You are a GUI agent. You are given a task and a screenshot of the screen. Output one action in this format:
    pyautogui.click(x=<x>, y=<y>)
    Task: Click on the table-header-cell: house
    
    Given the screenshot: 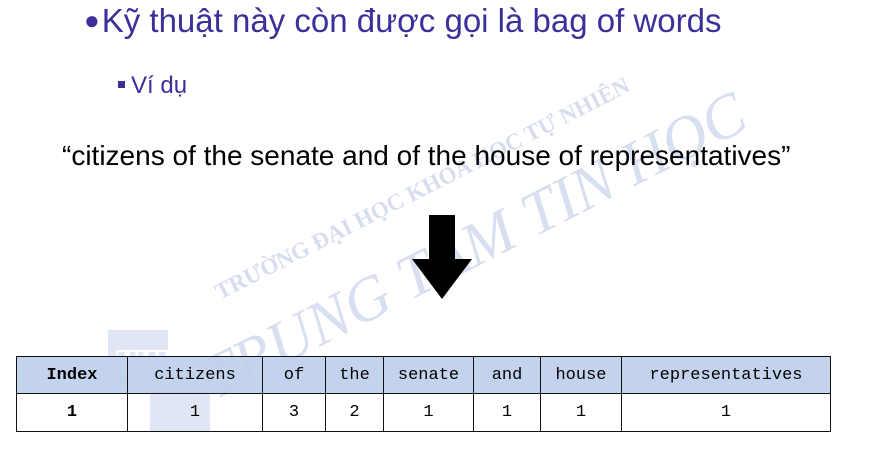 What is the action you would take?
    pyautogui.click(x=581, y=375)
    